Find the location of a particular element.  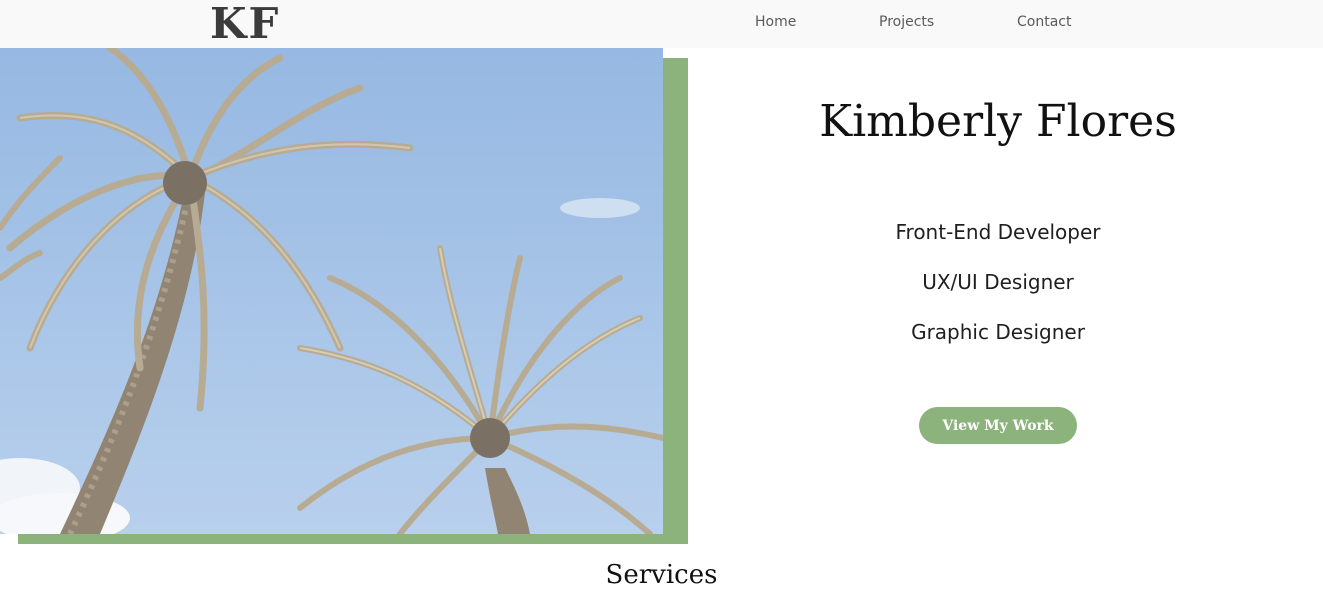

hero-name-heading: Kimberly Flores is located at coordinates (998, 121).